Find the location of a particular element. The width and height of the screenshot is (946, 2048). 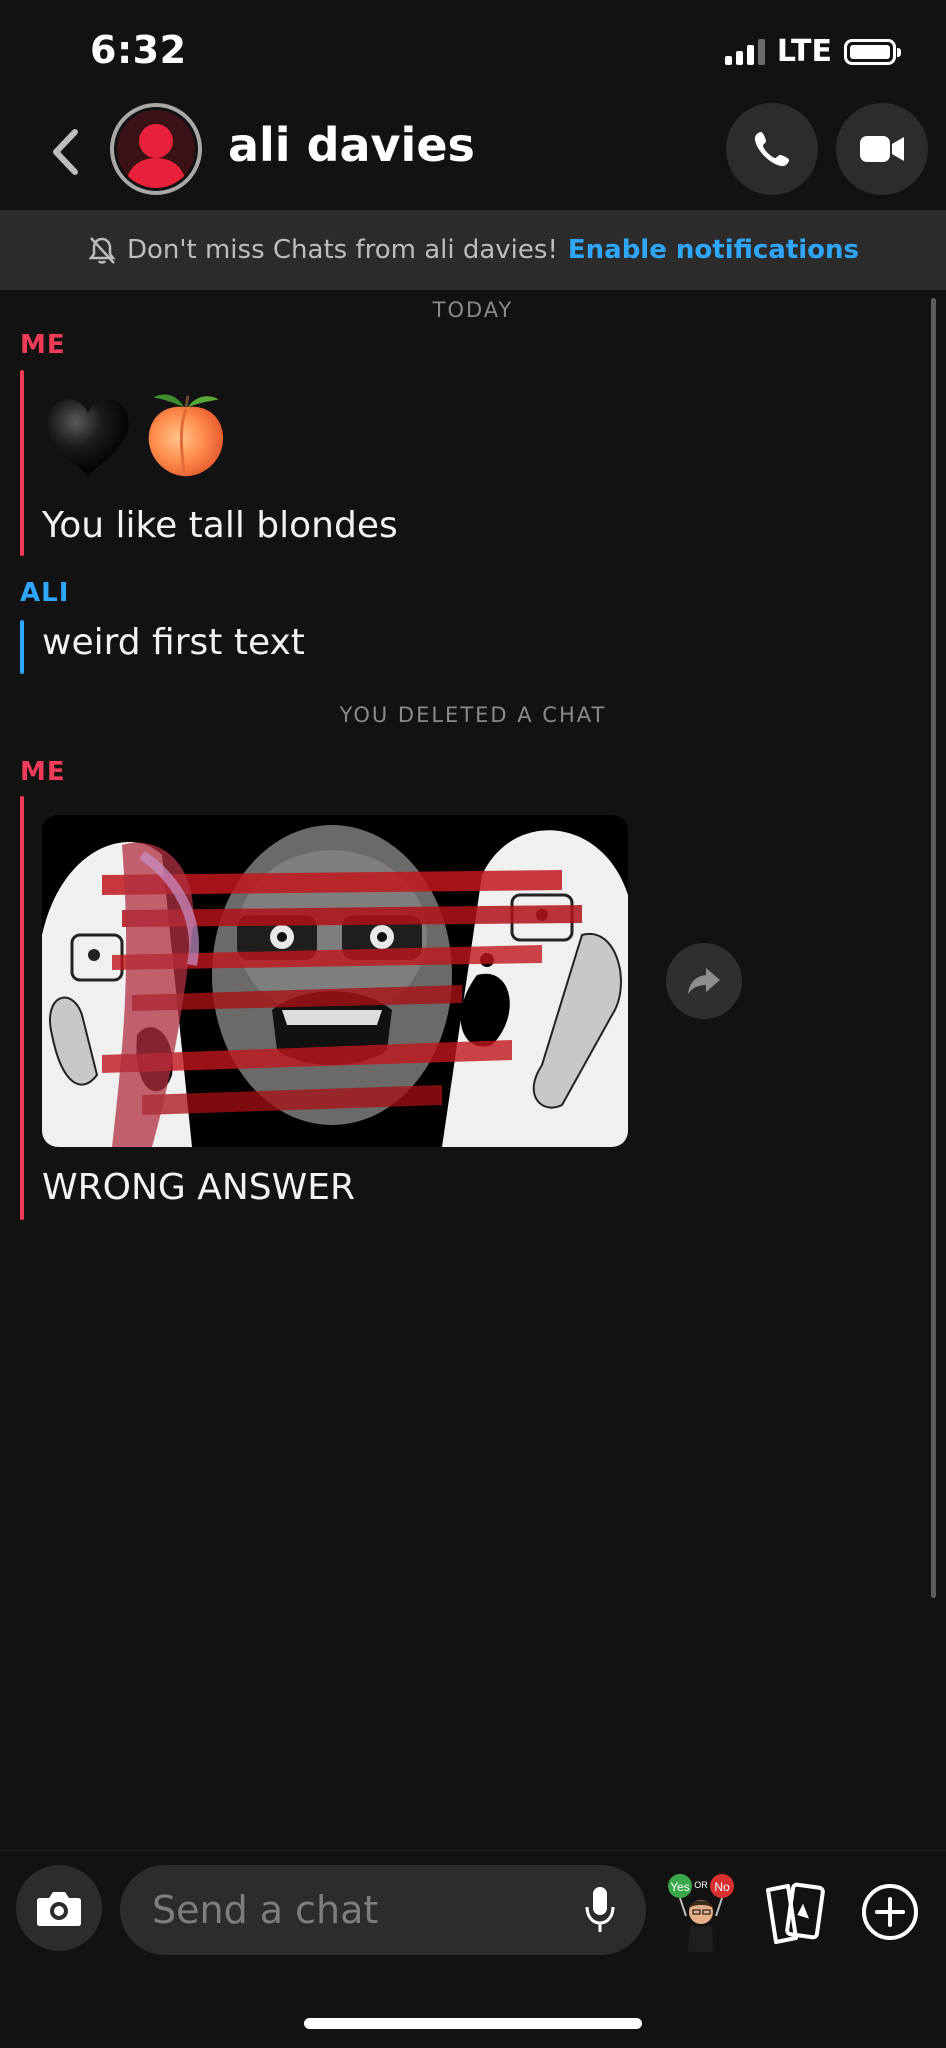

black-heart-emoji is located at coordinates (88, 437).